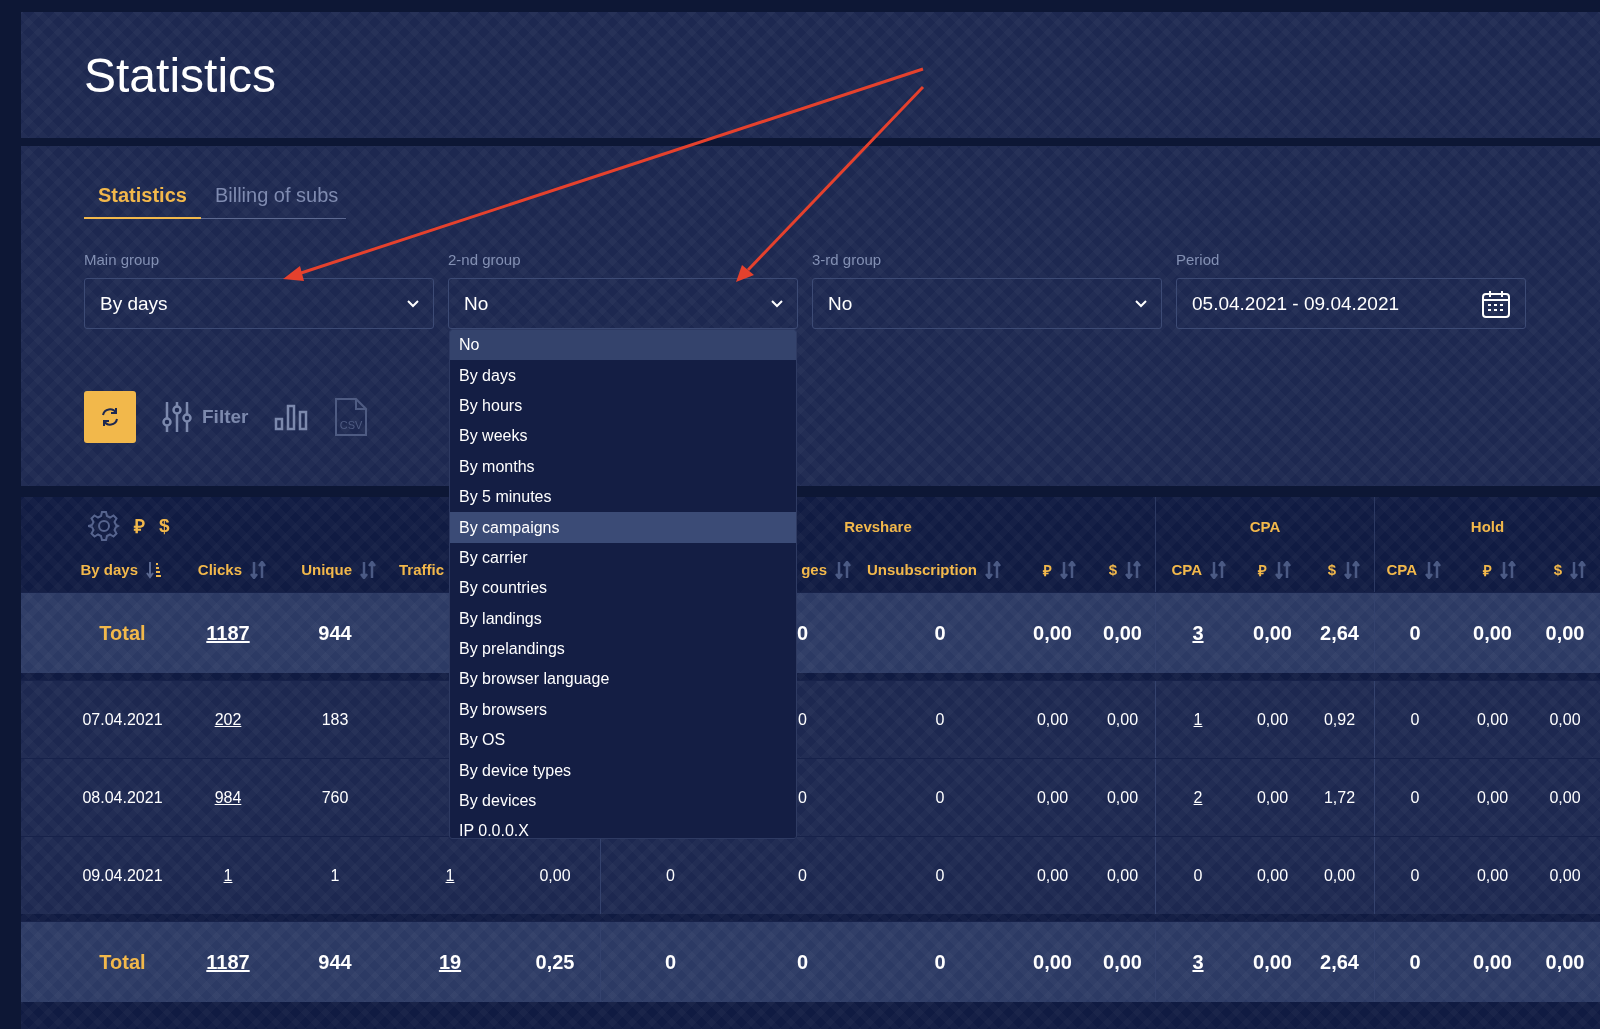  What do you see at coordinates (450, 962) in the screenshot?
I see `cell-link: 19` at bounding box center [450, 962].